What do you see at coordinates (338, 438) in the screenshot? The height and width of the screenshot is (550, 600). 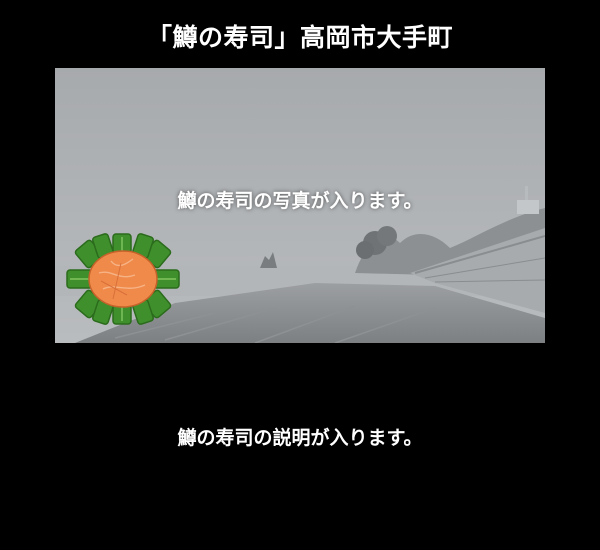 I see `description-rest: の説明が入ります。` at bounding box center [338, 438].